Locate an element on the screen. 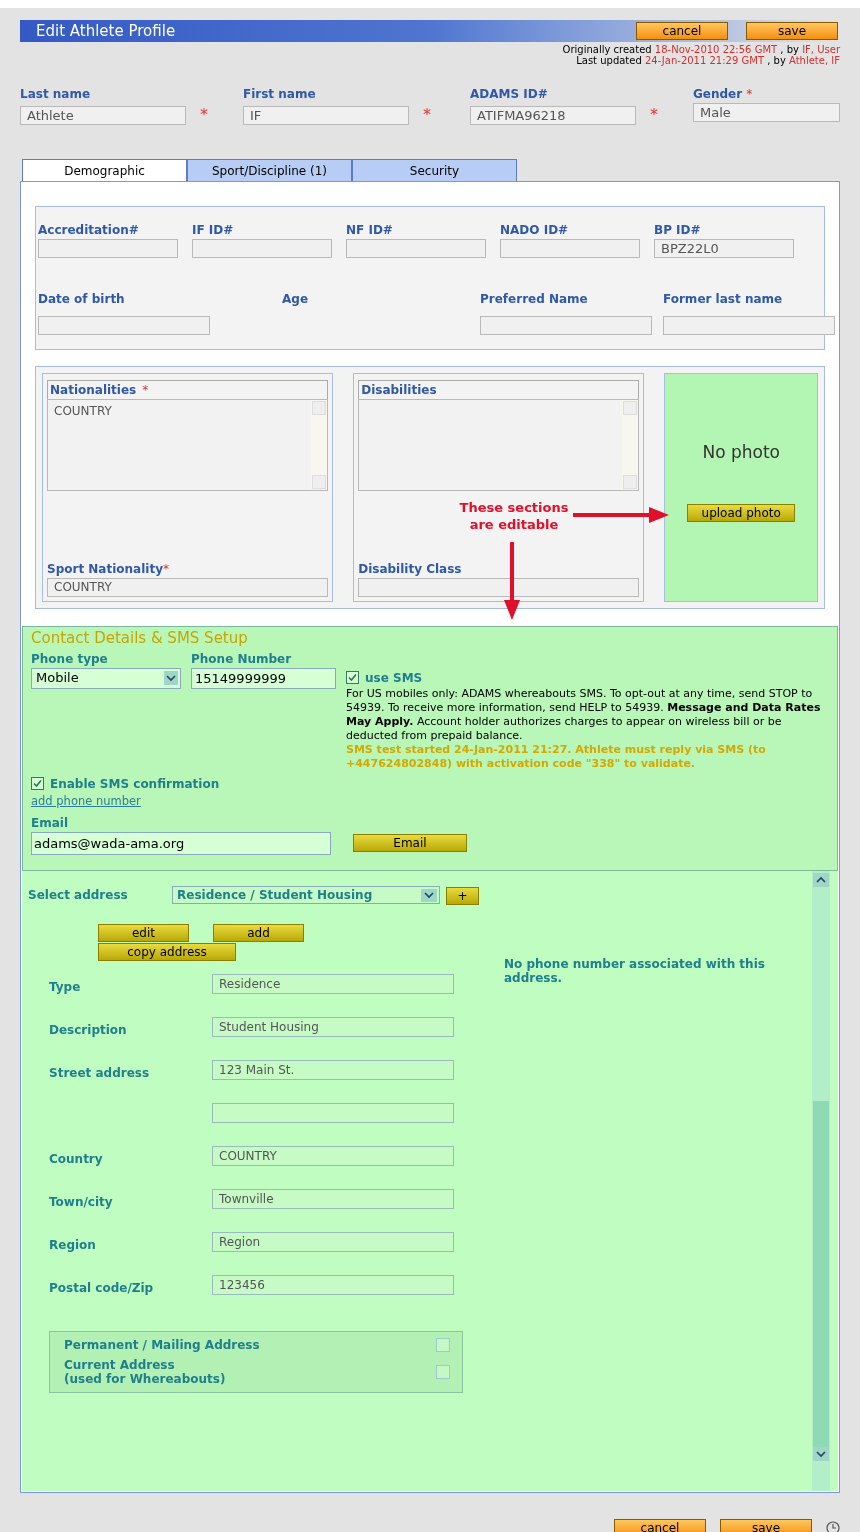  input-field: Region is located at coordinates (333, 1242).